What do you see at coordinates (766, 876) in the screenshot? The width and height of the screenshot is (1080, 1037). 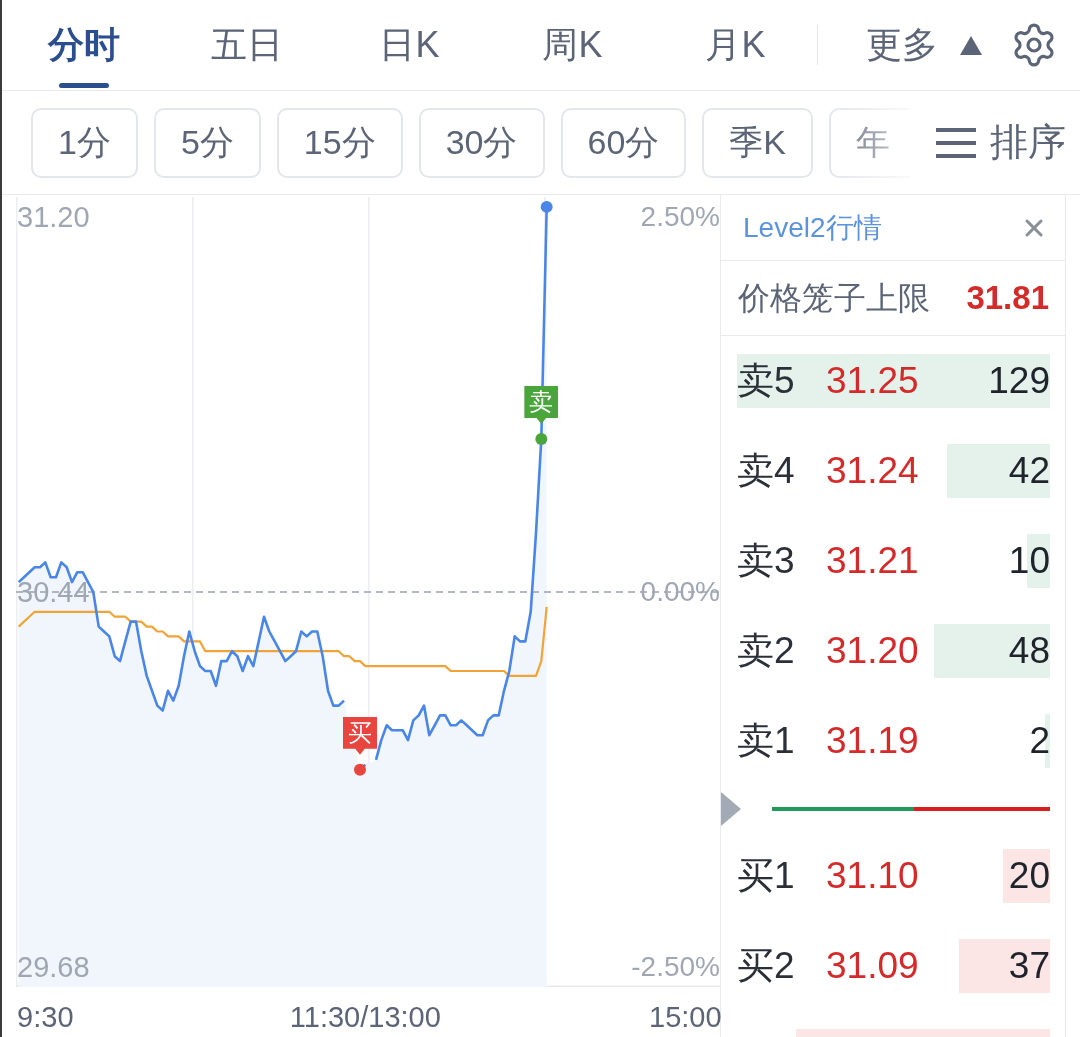 I see `order-level-label: 买1` at bounding box center [766, 876].